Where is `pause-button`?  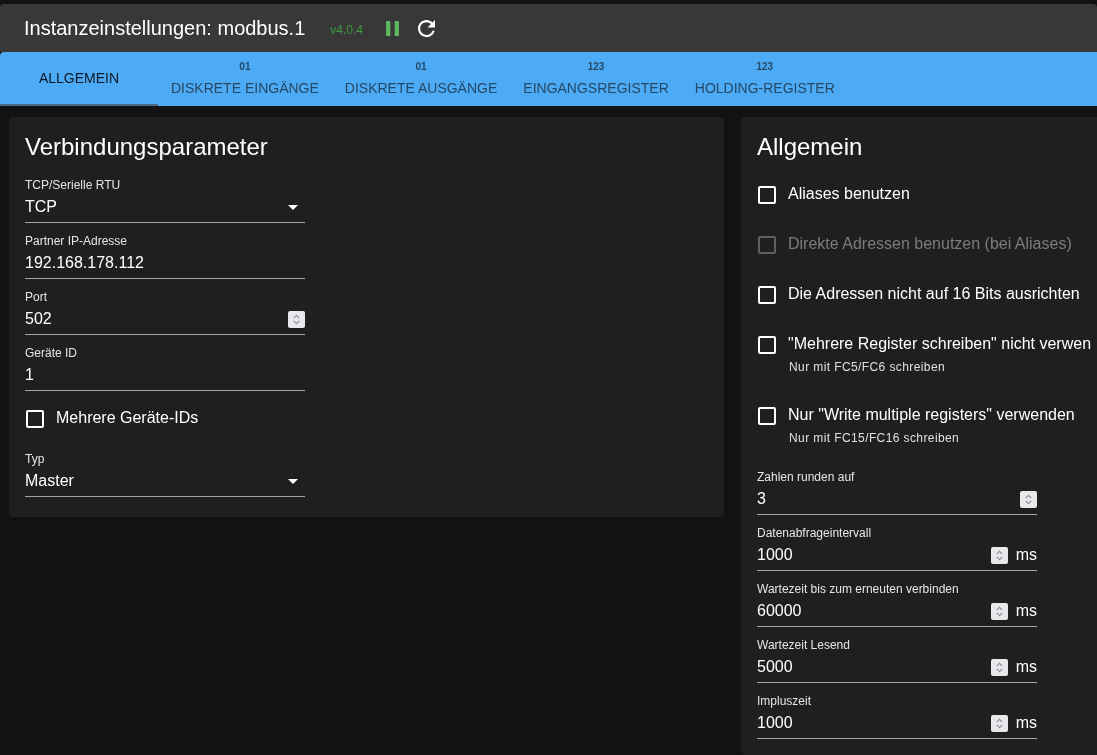 pause-button is located at coordinates (392, 28).